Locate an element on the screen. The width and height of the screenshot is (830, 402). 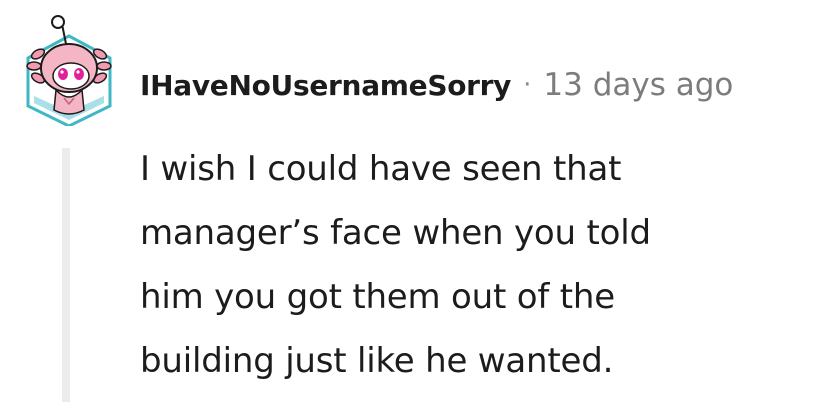
comment-meta: IHaveNoUsernameSorry · 13 days ago is located at coordinates (436, 85).